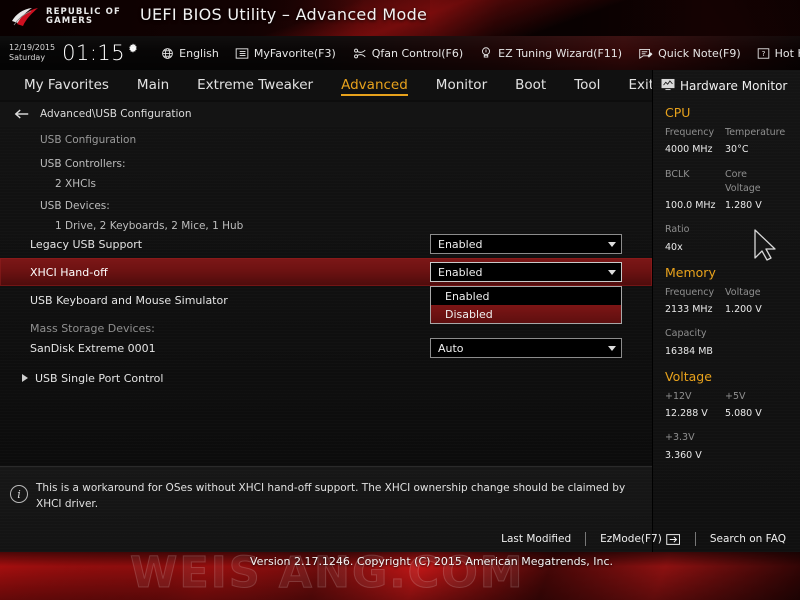 This screenshot has height=600, width=800. I want to click on metric-value: 1.200 V, so click(743, 309).